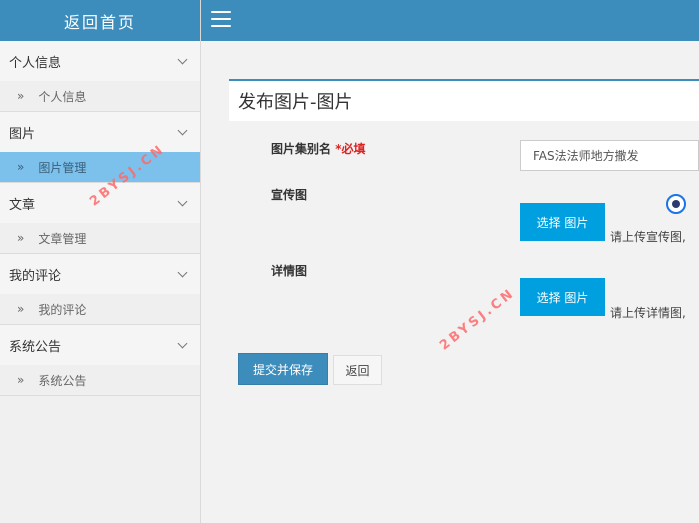 Image resolution: width=699 pixels, height=523 pixels. Describe the element at coordinates (100, 20) in the screenshot. I see `home-link: 返回首页` at that location.